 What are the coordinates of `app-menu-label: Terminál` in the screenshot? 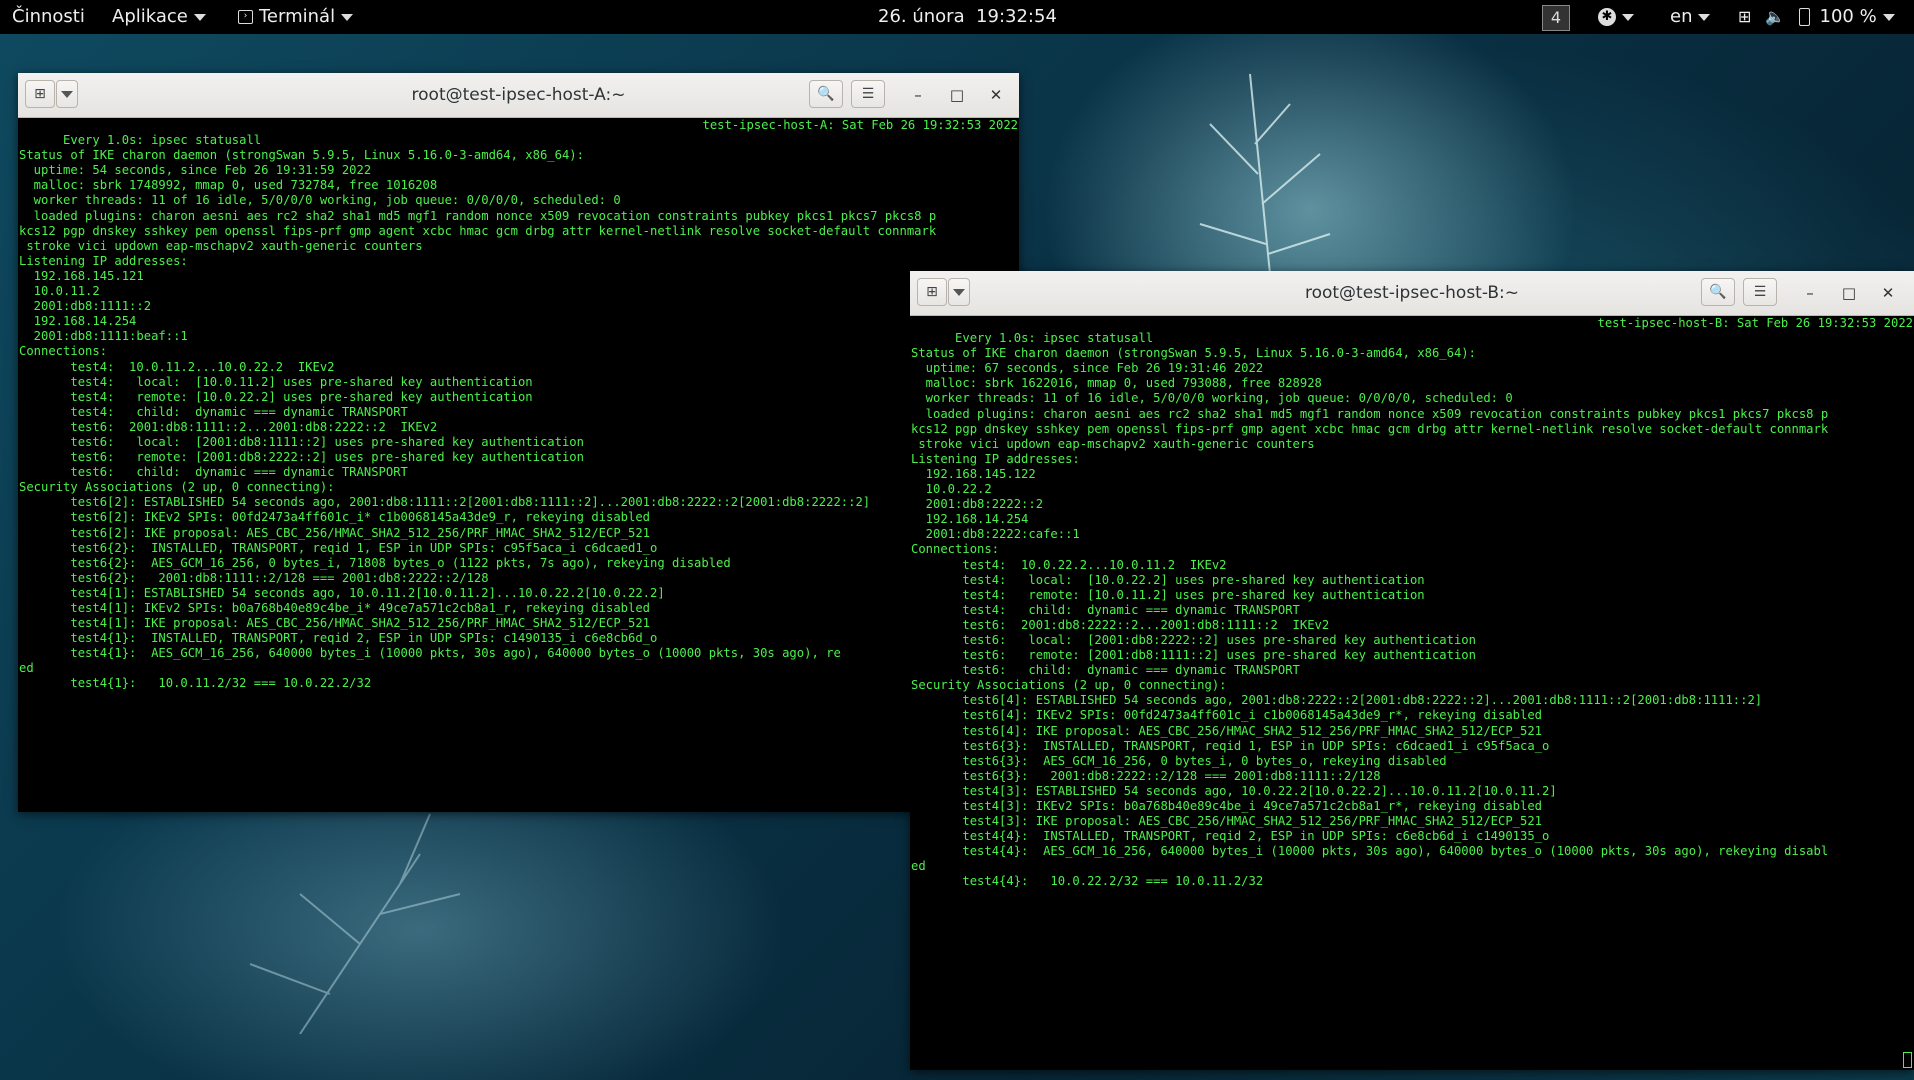 It's located at (297, 16).